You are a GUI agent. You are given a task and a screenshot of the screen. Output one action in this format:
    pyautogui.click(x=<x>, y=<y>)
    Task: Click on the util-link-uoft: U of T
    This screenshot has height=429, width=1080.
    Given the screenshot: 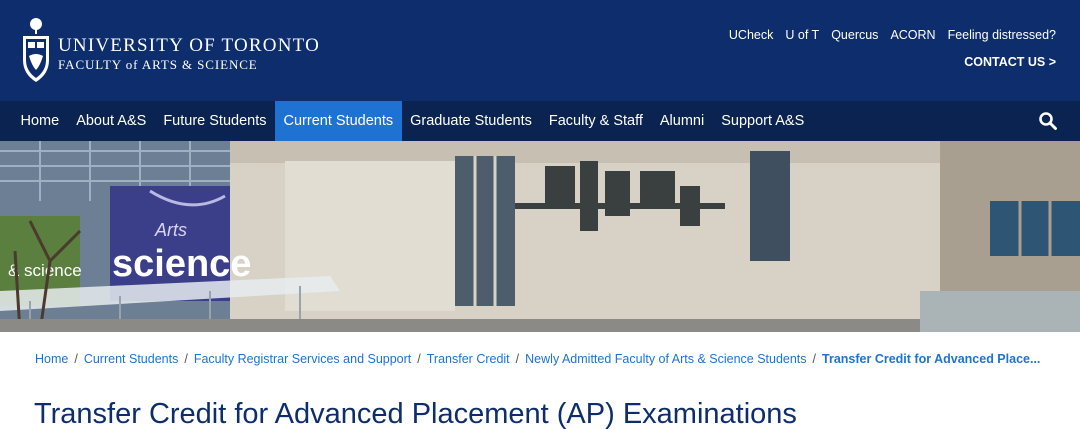 What is the action you would take?
    pyautogui.click(x=802, y=35)
    